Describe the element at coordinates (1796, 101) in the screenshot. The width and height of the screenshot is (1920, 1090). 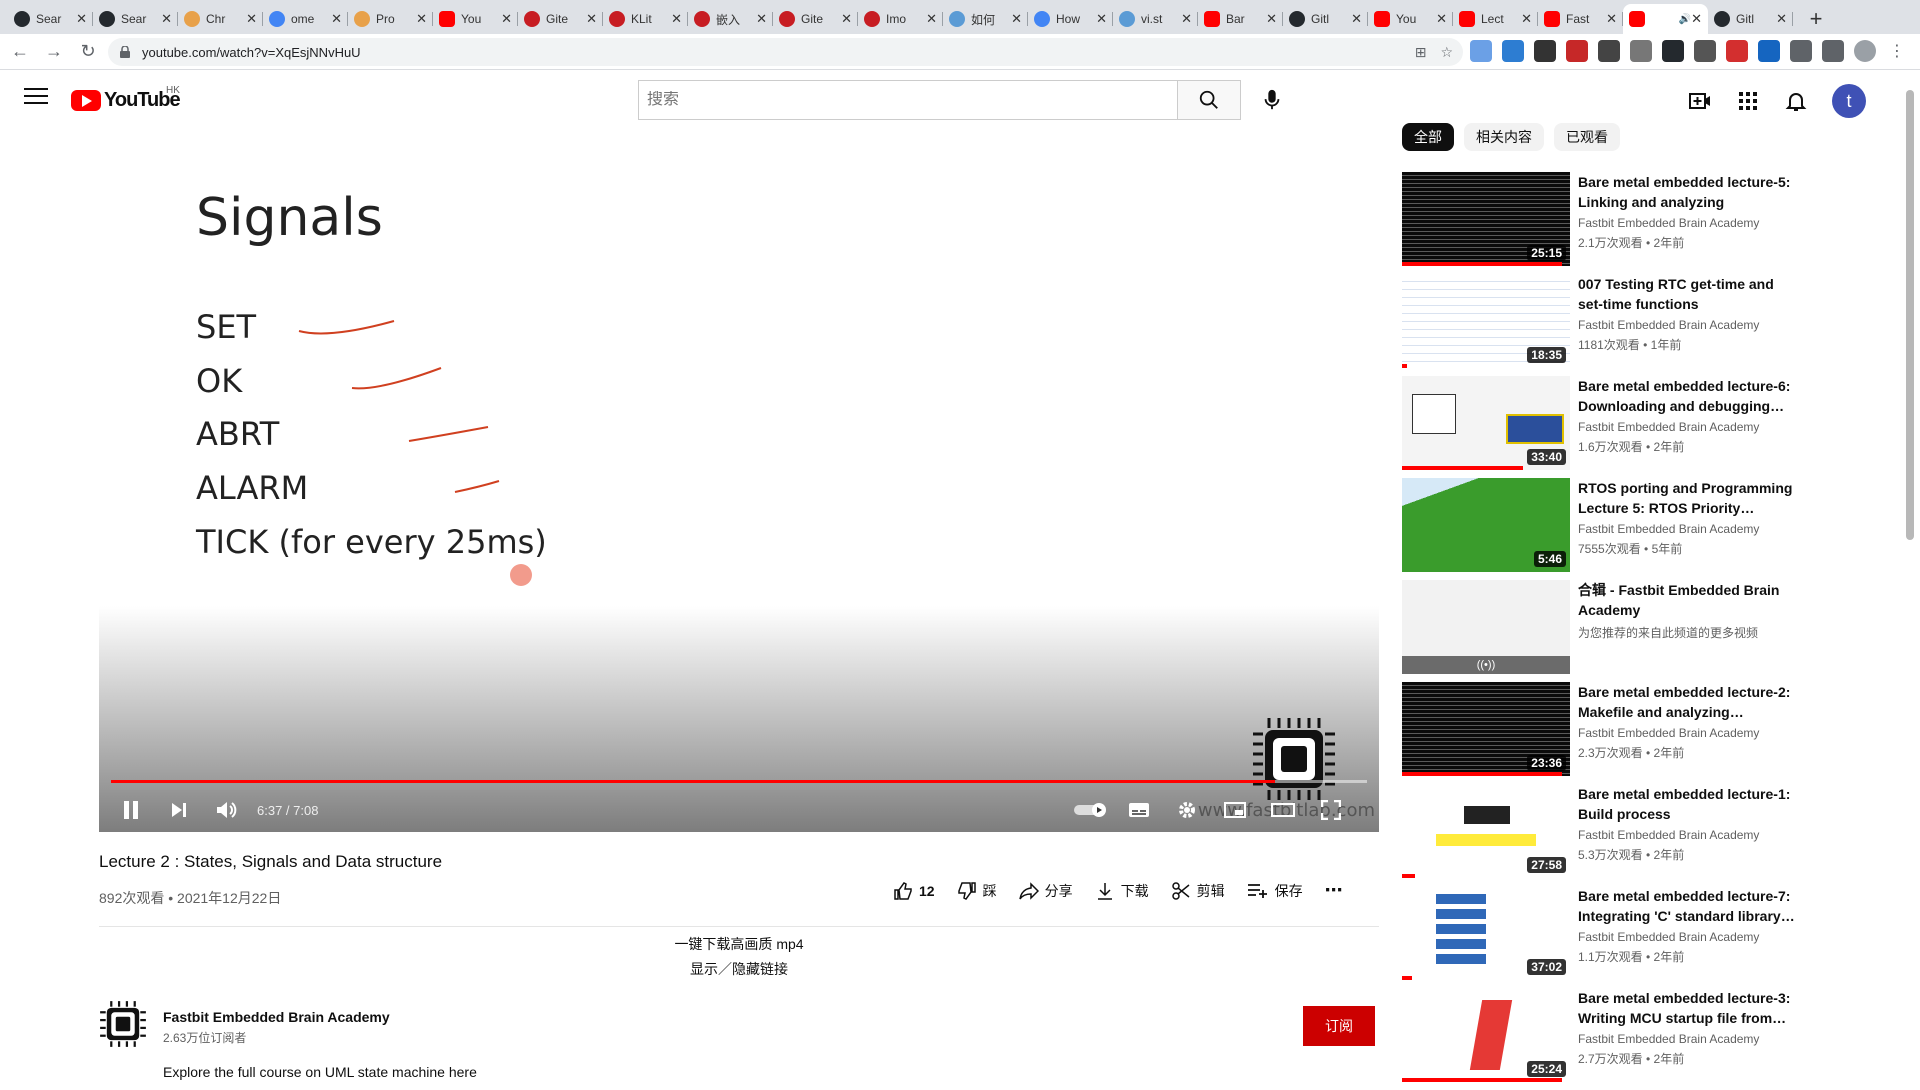
I see `notifications-bell-icon` at that location.